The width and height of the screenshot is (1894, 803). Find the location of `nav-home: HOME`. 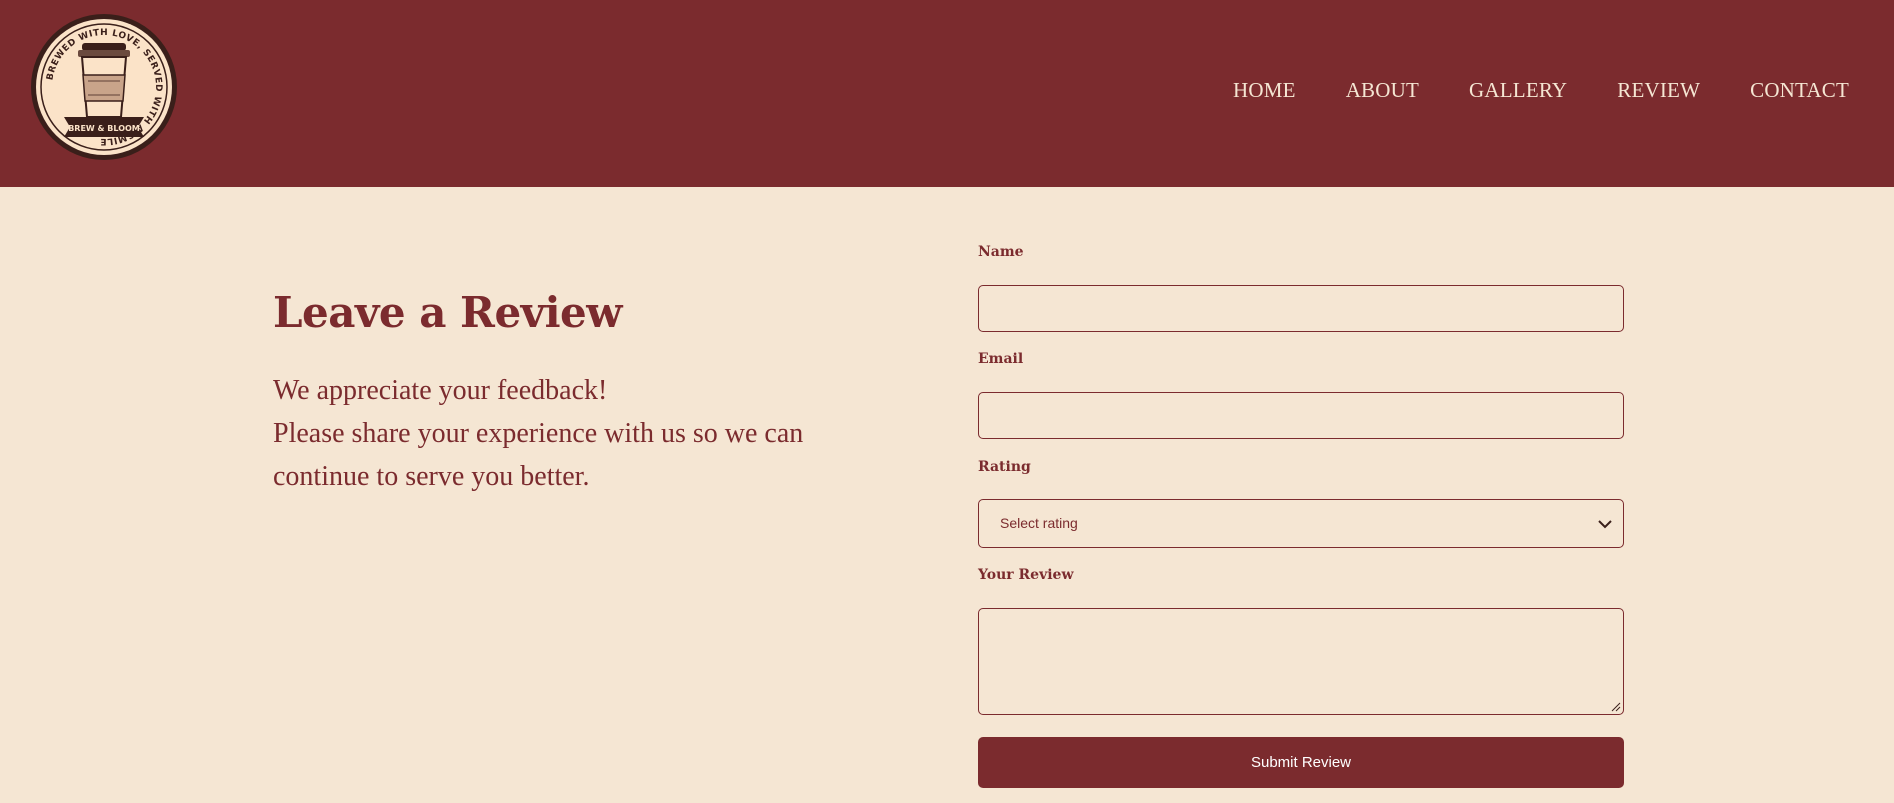

nav-home: HOME is located at coordinates (1264, 90).